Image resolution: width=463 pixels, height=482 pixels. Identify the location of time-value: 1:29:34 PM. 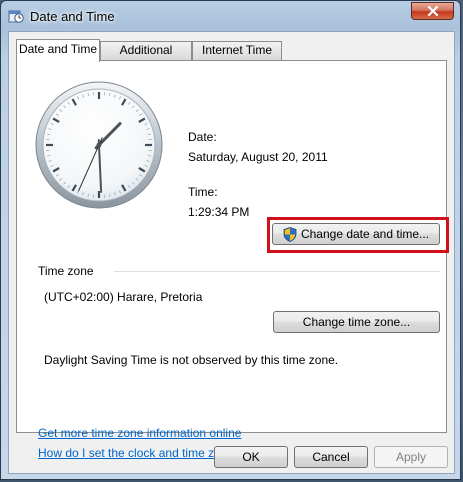
(219, 212).